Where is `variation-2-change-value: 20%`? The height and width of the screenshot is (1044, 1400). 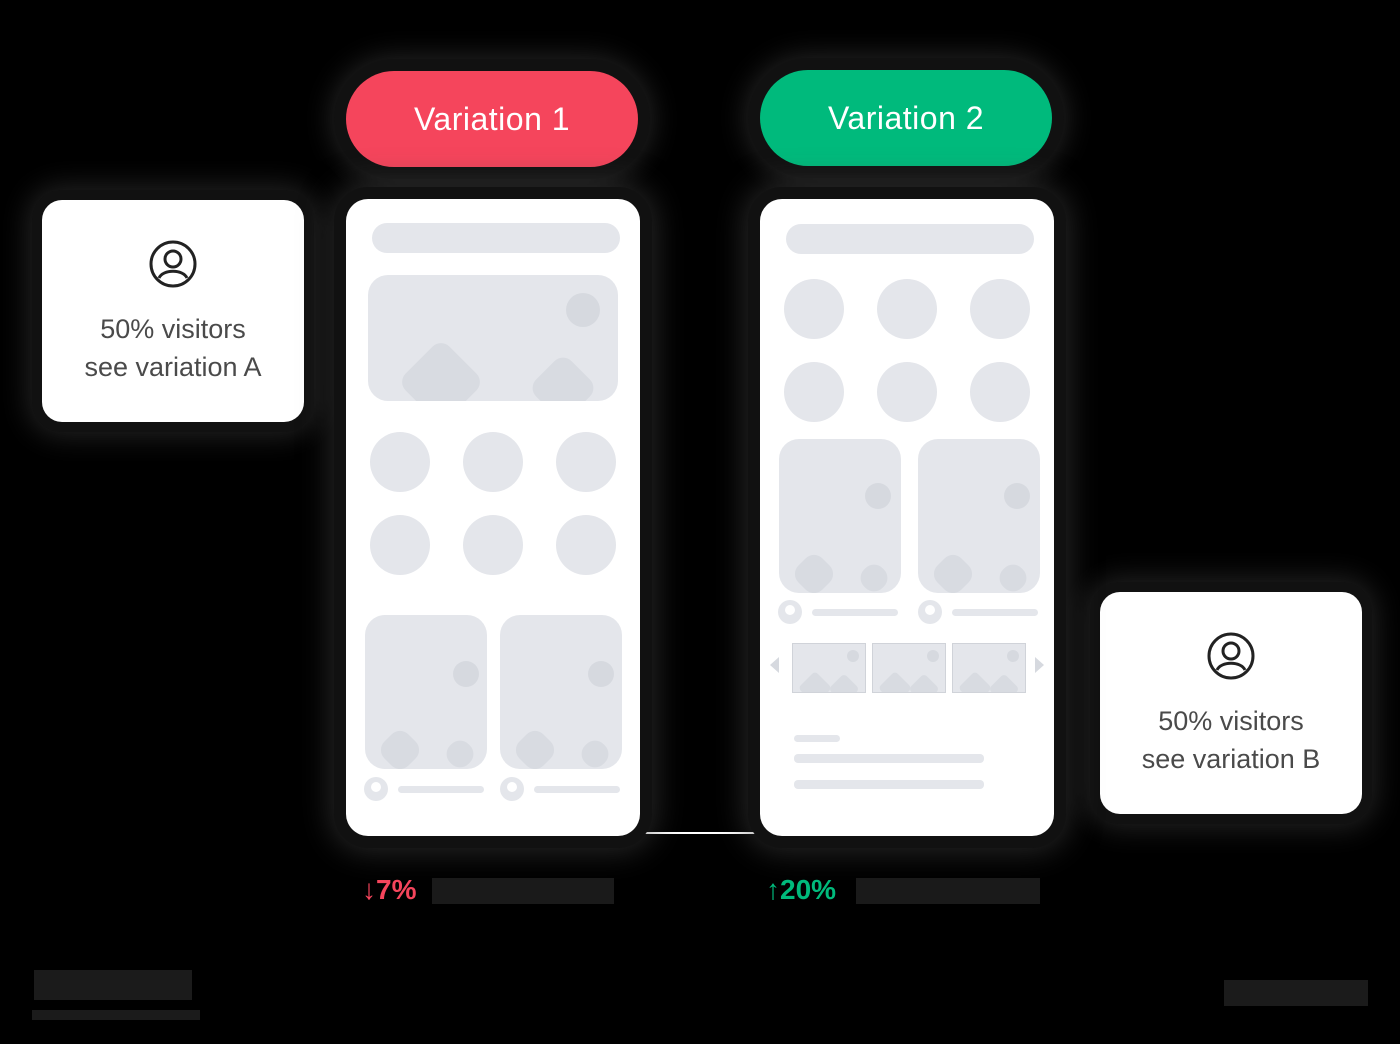
variation-2-change-value: 20% is located at coordinates (808, 889).